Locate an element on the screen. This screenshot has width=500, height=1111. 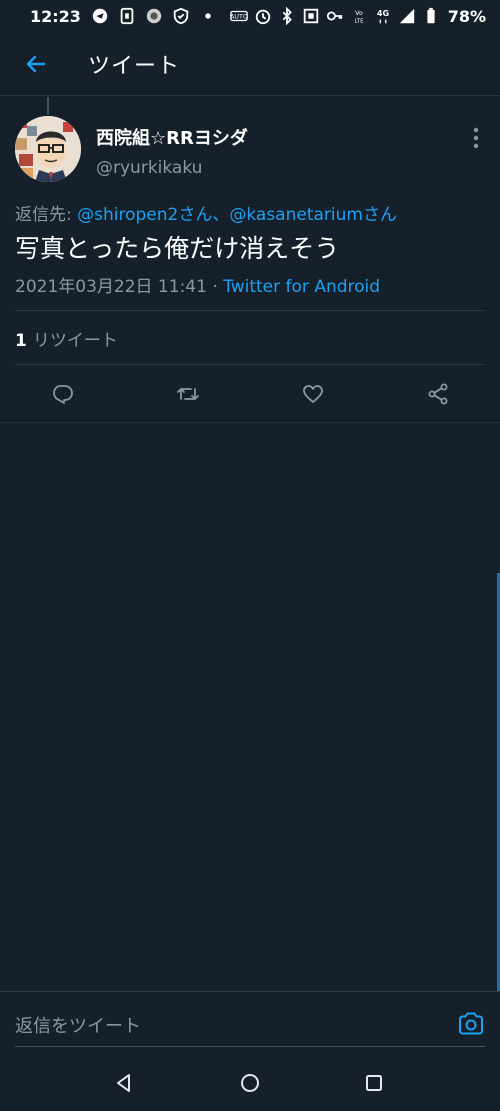
4g-icon: 4G is located at coordinates (383, 16).